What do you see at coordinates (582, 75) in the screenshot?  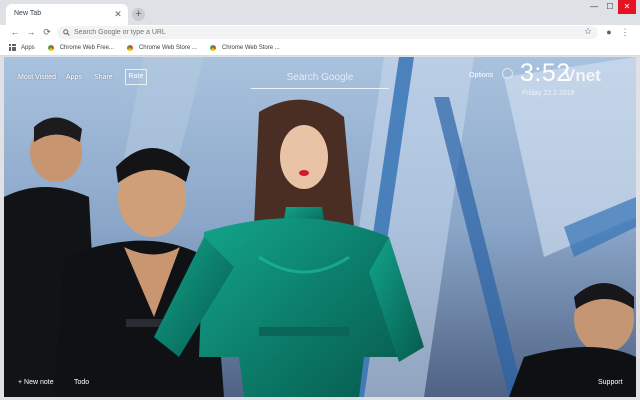 I see `watermark-logo: Vnet` at bounding box center [582, 75].